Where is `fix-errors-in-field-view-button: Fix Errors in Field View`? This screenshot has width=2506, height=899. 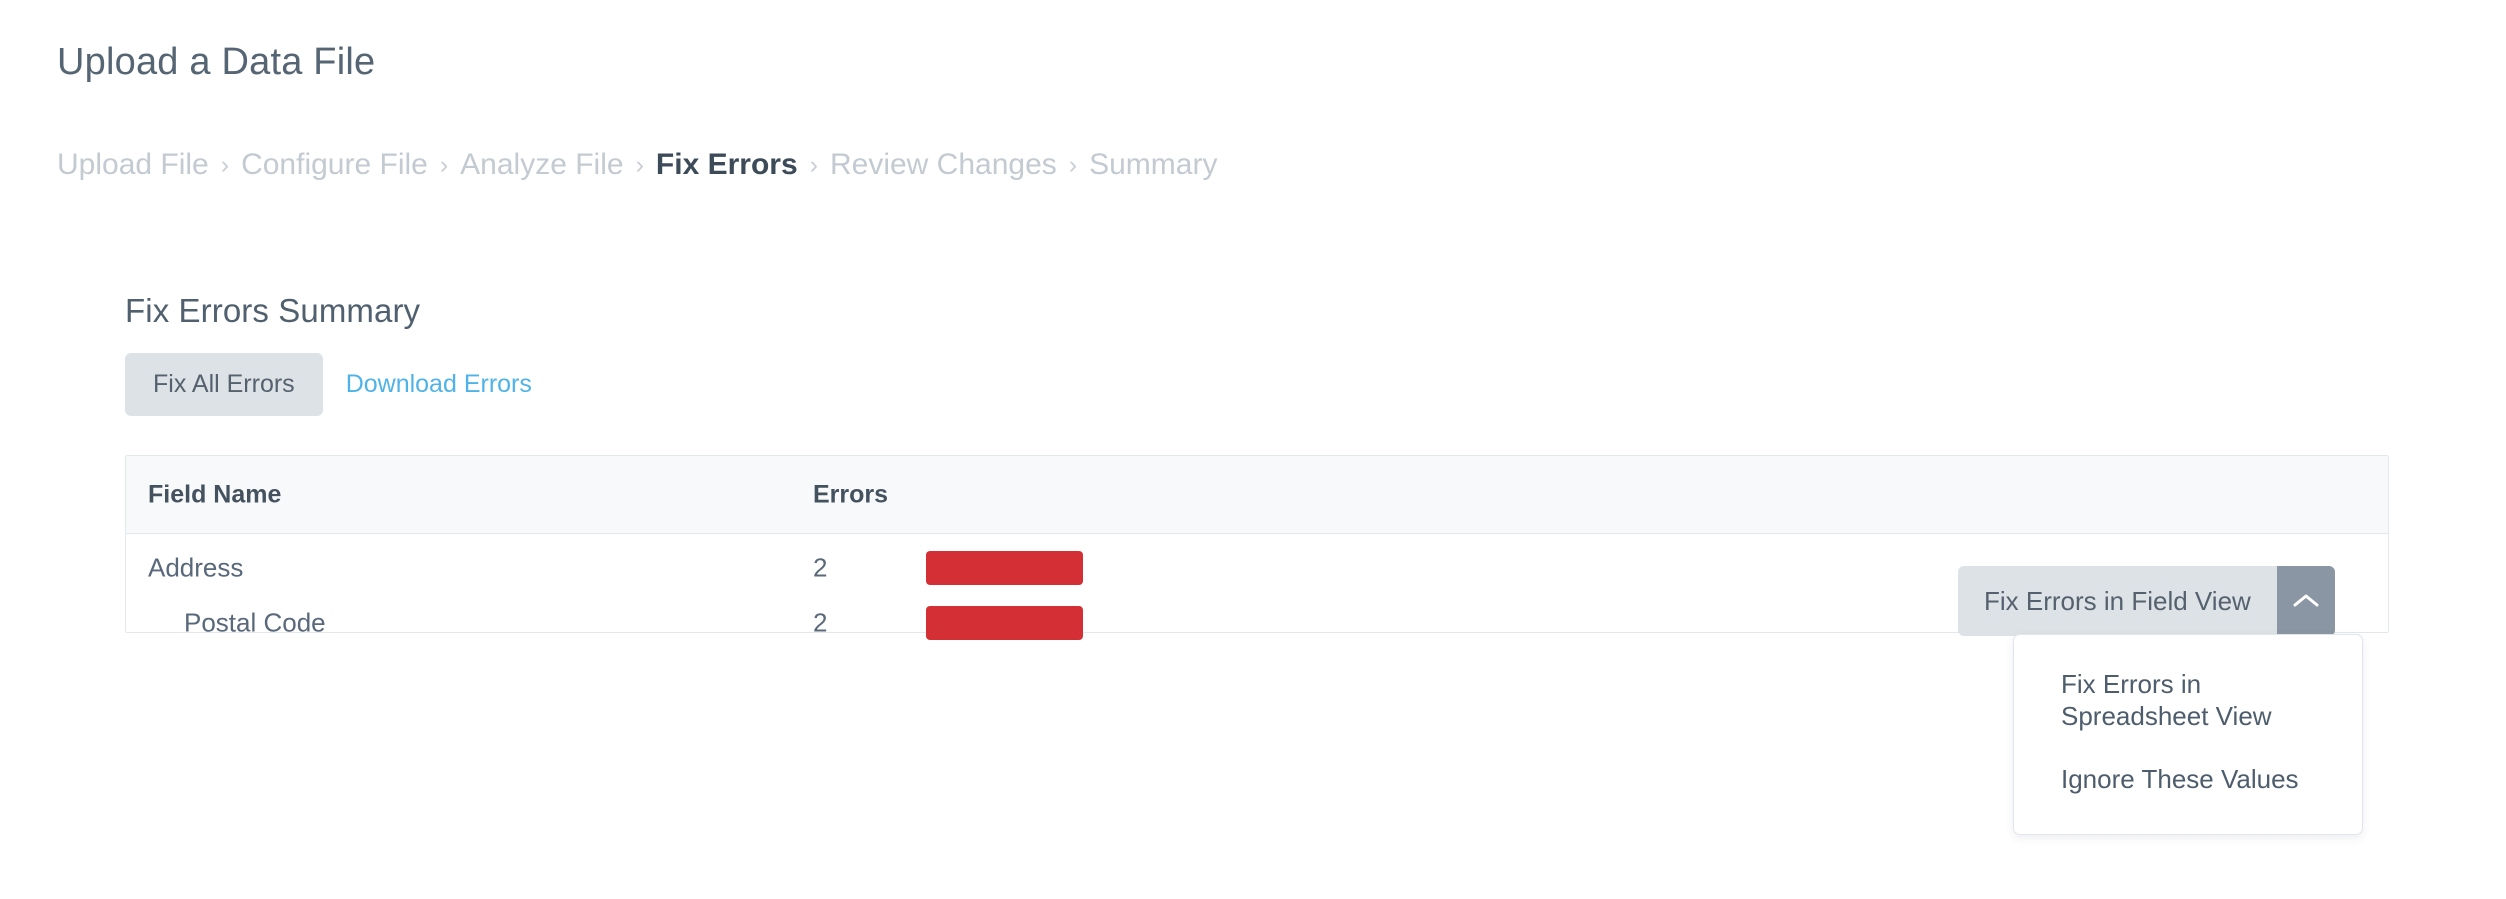 fix-errors-in-field-view-button: Fix Errors in Field View is located at coordinates (2117, 601).